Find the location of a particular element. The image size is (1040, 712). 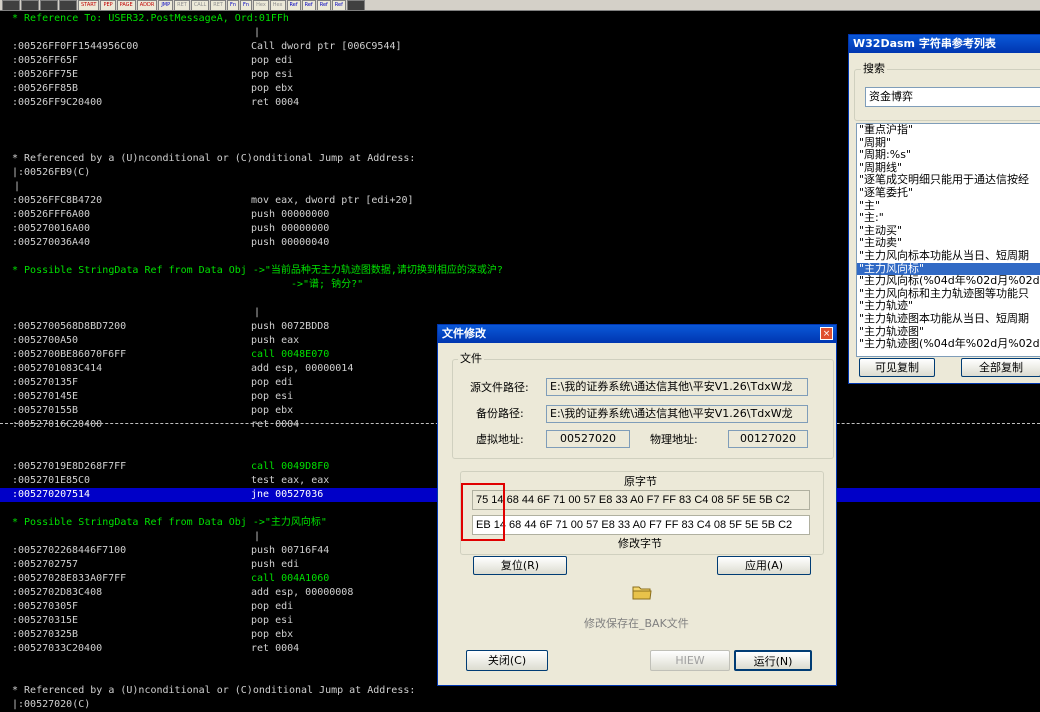

line-address: :00526FF6 is located at coordinates (39, 60).